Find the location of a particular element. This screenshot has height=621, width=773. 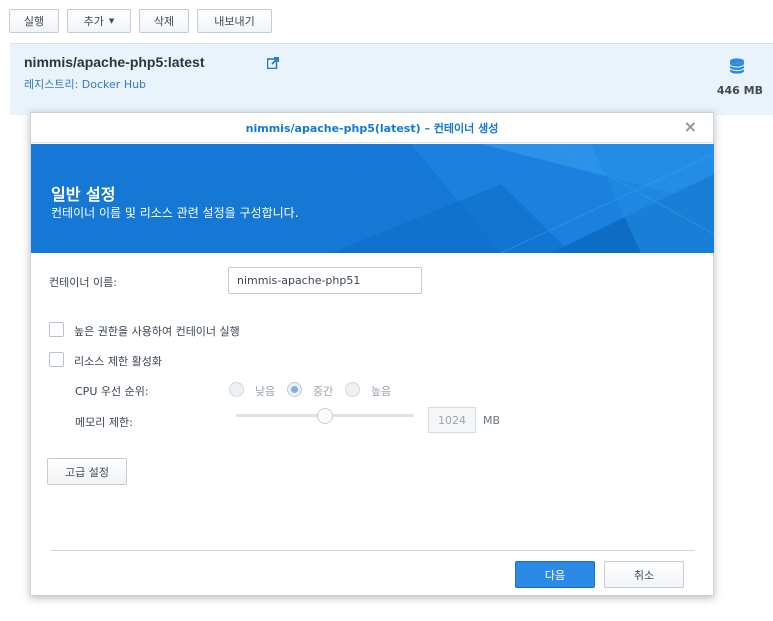

delete-button: 삭제 is located at coordinates (164, 21).